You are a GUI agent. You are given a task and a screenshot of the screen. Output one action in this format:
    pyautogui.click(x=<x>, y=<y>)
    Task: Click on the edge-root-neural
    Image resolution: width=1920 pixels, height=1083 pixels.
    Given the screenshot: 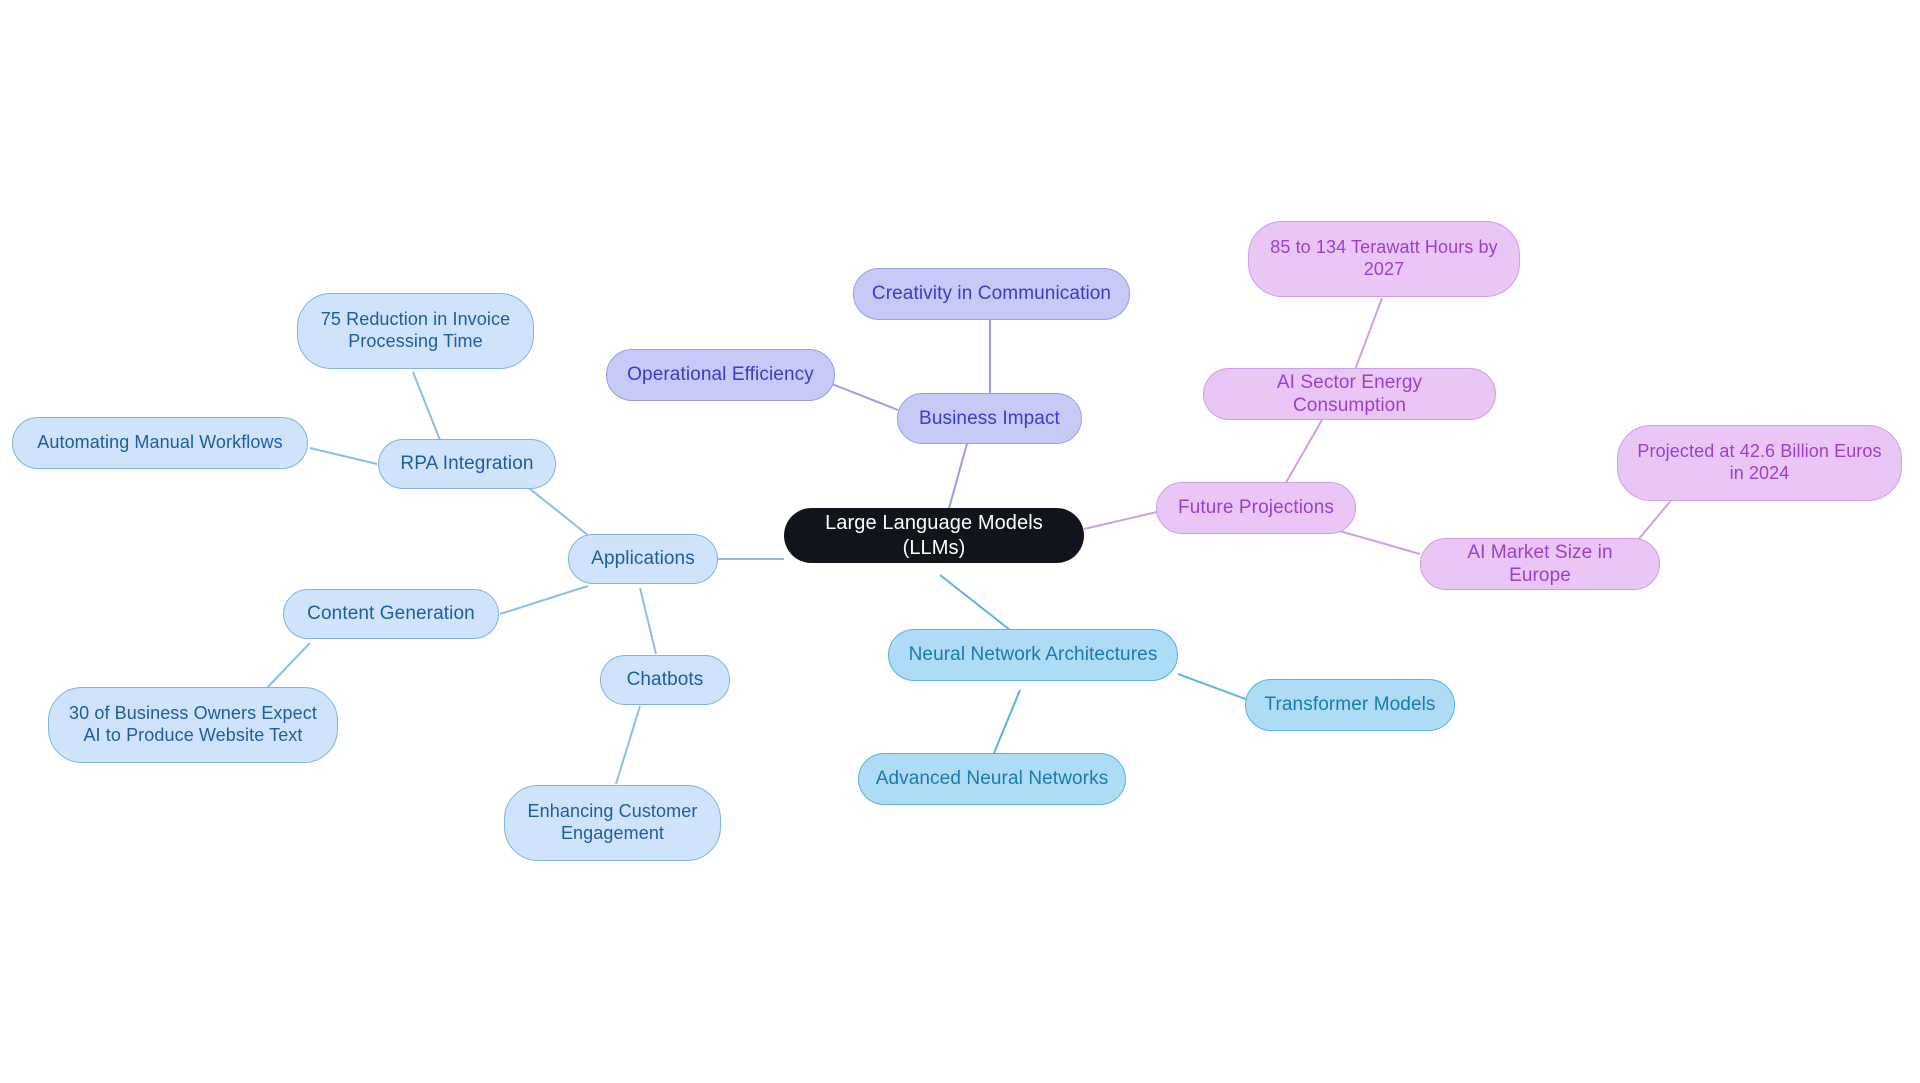 What is the action you would take?
    pyautogui.click(x=975, y=602)
    